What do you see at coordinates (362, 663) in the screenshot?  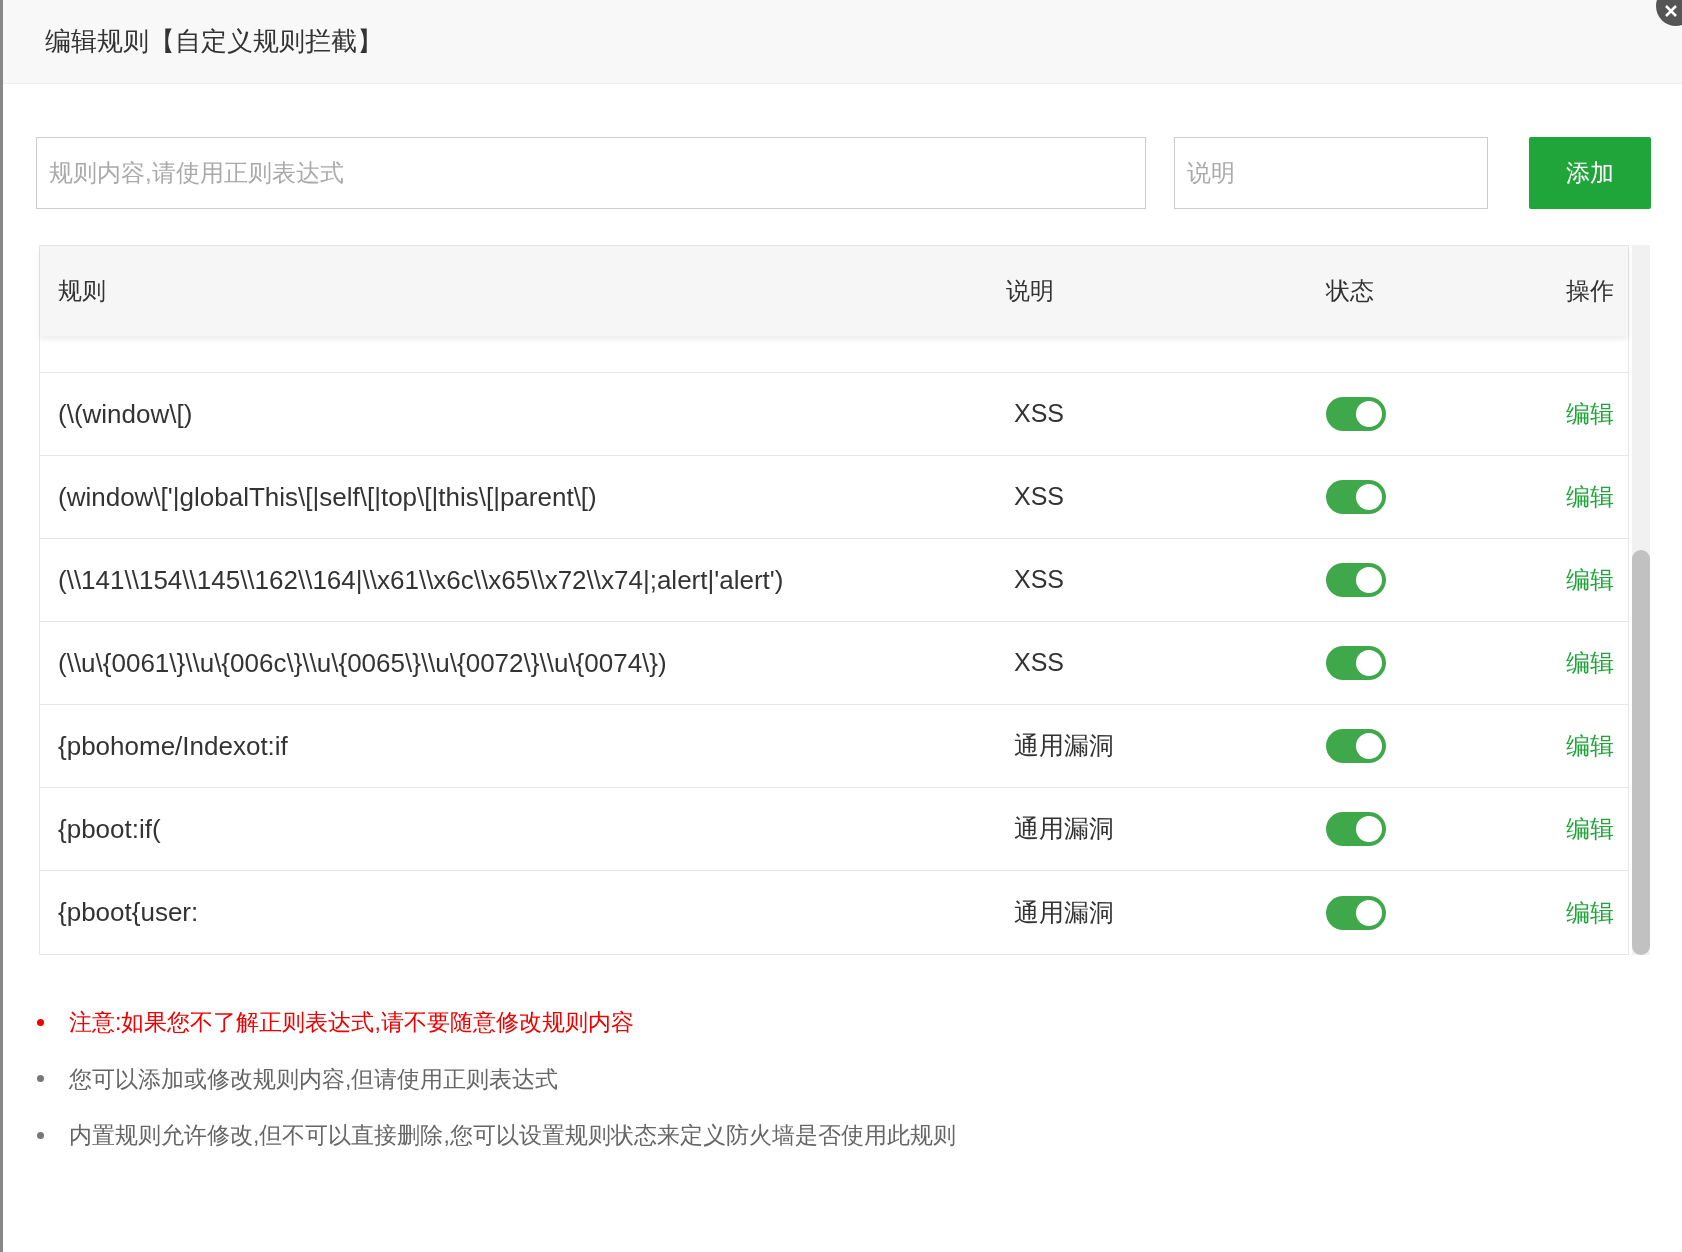 I see `rule-cell-text: (\\u\{0061\}\\u\{006c\}\\u\{0065\}\\u\{0072\}\\u\{0074\})` at bounding box center [362, 663].